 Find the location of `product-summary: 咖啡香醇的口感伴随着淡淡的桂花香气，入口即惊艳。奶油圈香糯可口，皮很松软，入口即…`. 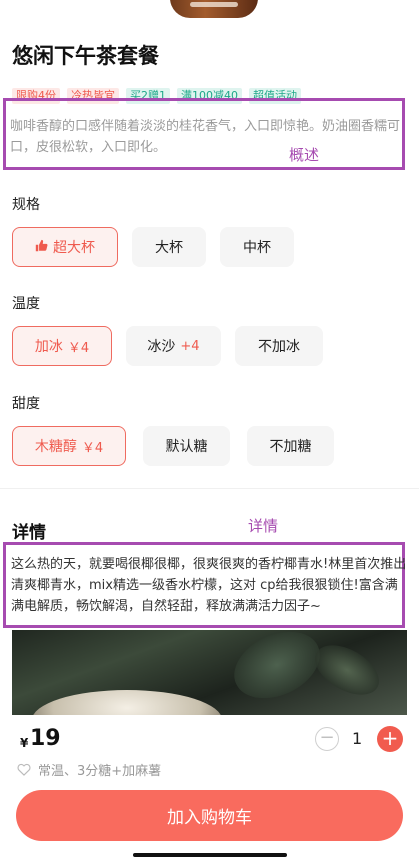

product-summary: 咖啡香醇的口感伴随着淡淡的桂花香气，入口即惊艳。奶油圈香糯可口，皮很松软，入口即… is located at coordinates (205, 137).